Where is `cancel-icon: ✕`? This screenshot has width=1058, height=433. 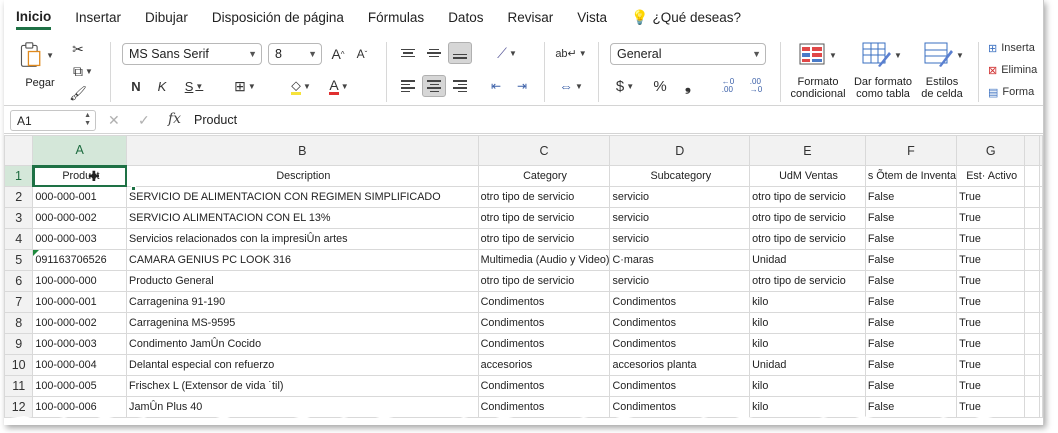
cancel-icon: ✕ is located at coordinates (114, 120).